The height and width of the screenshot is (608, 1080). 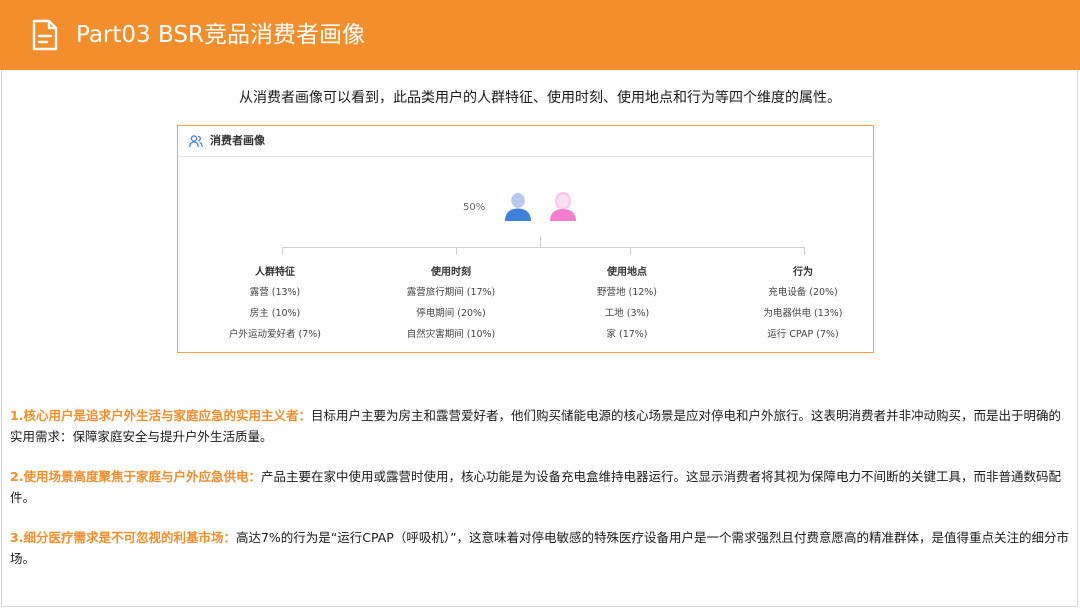 I want to click on column-item: 工地 (3%), so click(x=627, y=313).